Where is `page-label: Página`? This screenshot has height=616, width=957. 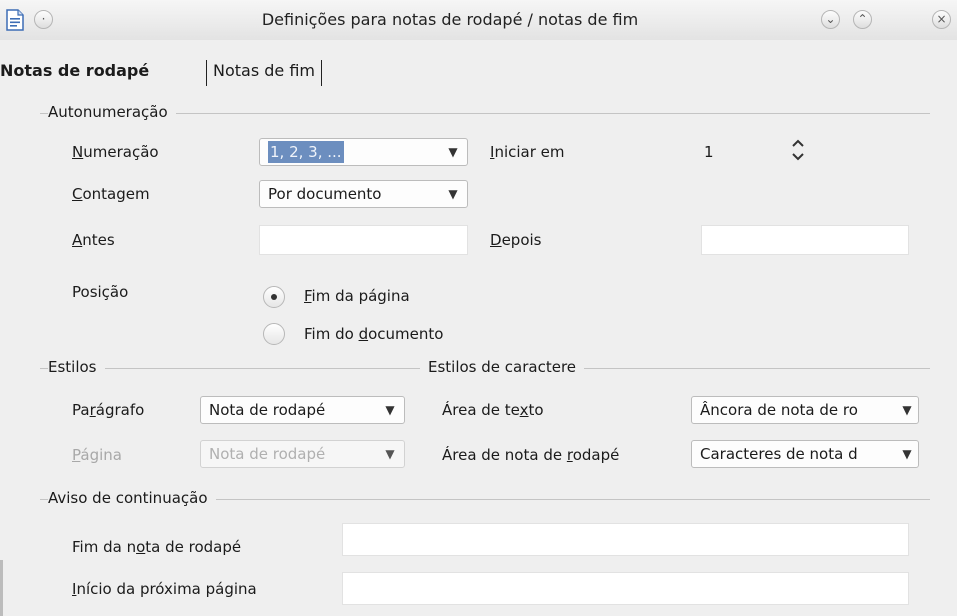 page-label: Página is located at coordinates (97, 455).